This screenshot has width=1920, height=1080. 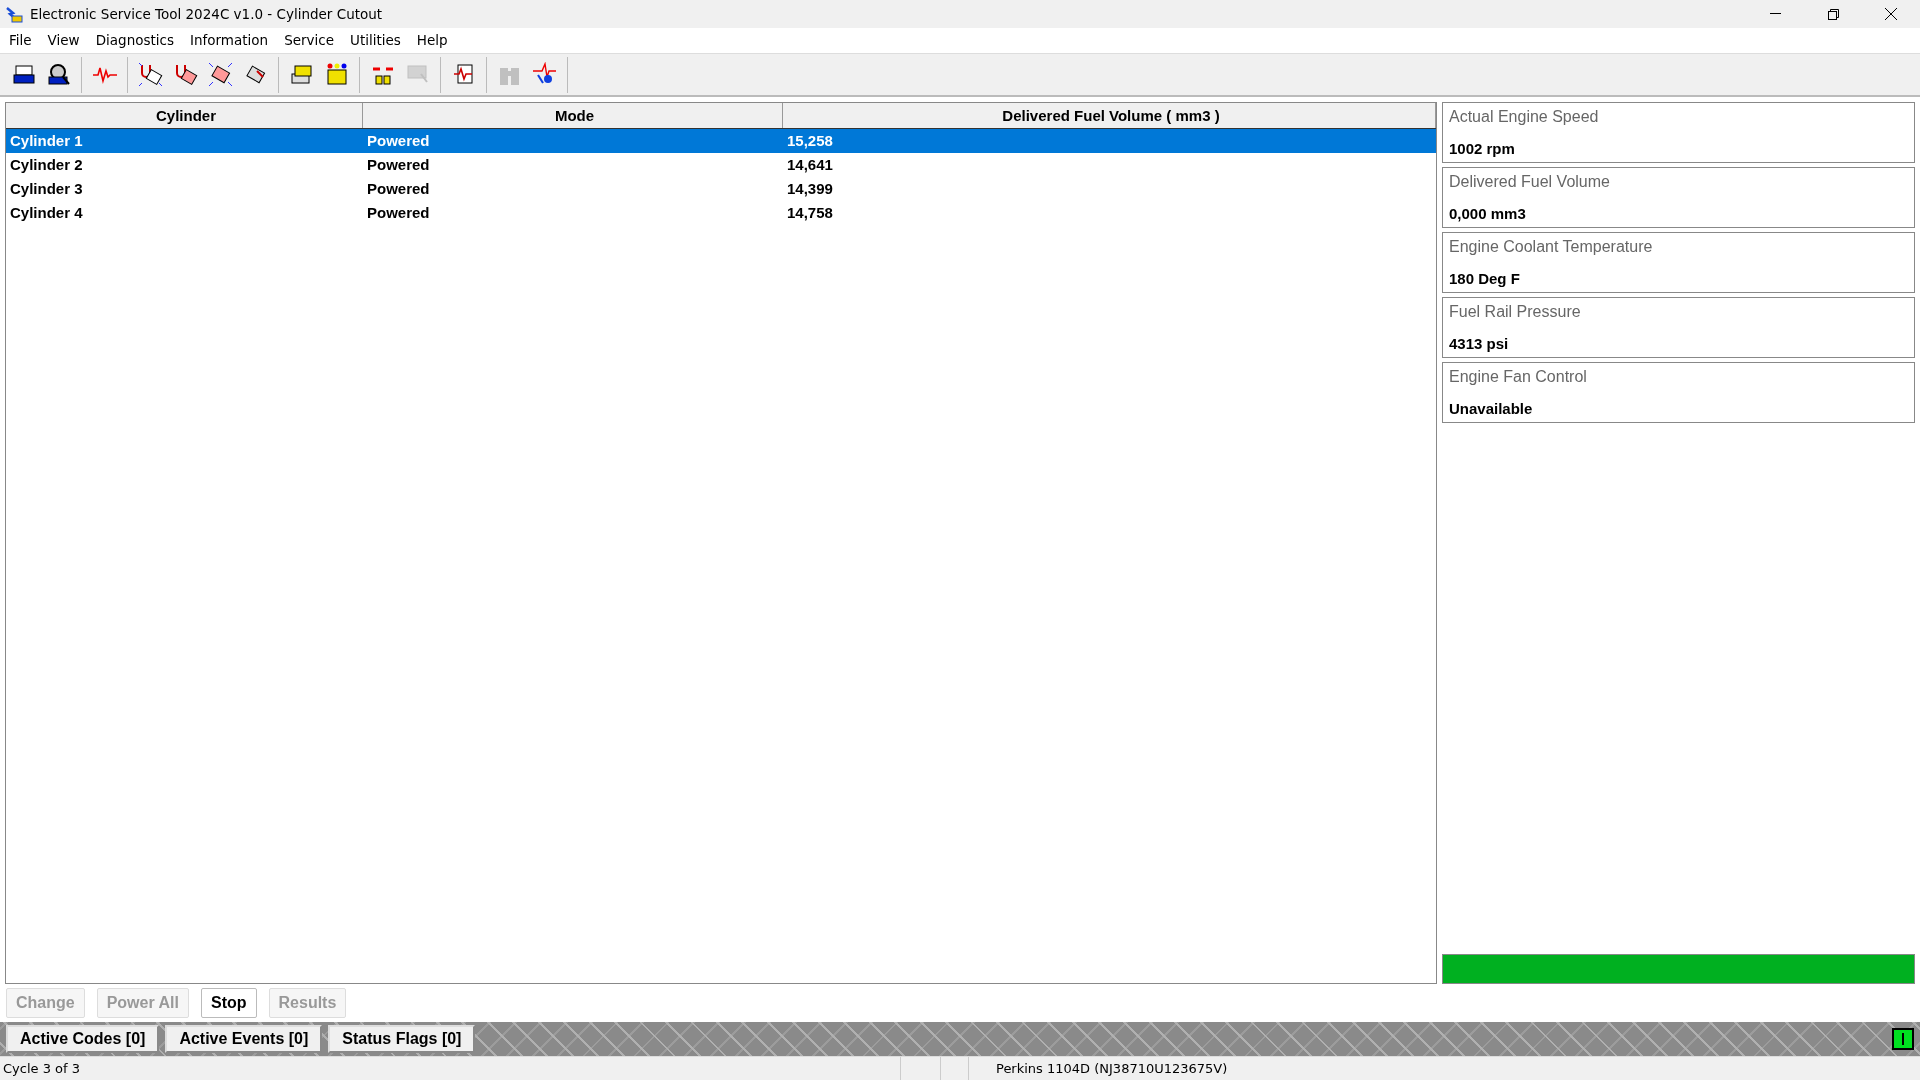 I want to click on app-icon, so click(x=14, y=14).